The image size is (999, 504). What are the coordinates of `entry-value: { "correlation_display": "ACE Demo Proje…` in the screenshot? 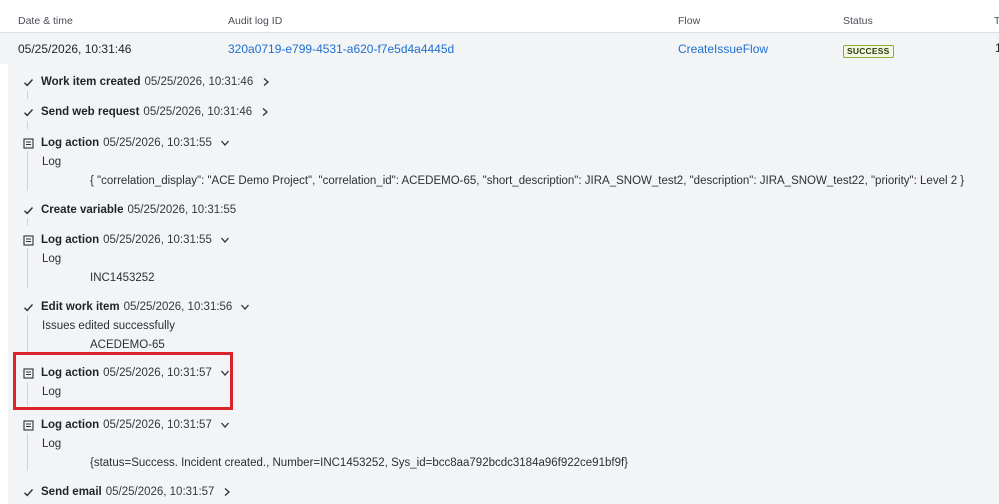 It's located at (527, 181).